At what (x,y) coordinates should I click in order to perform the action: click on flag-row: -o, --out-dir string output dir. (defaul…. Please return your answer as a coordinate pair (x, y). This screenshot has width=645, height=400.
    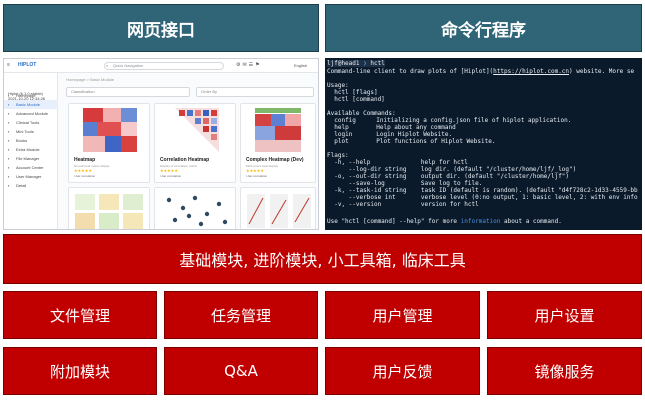
    Looking at the image, I should click on (448, 176).